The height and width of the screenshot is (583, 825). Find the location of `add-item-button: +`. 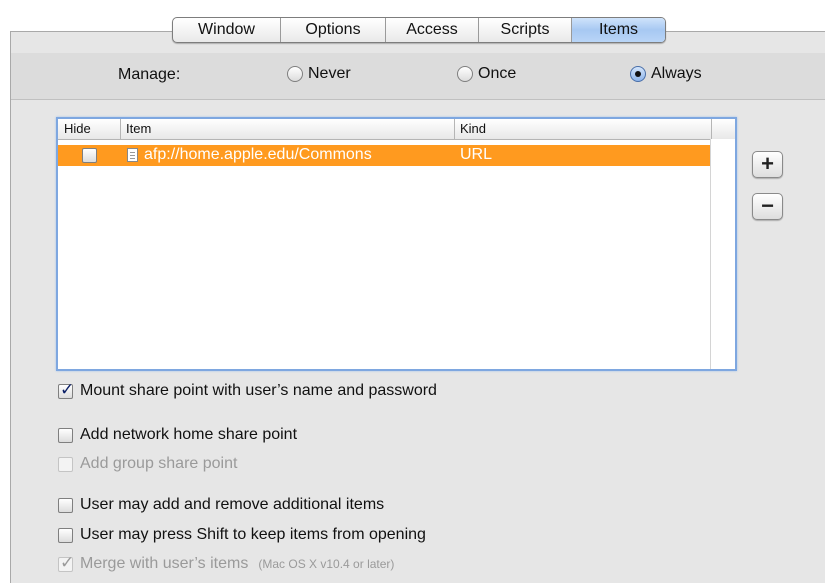

add-item-button: + is located at coordinates (767, 164).